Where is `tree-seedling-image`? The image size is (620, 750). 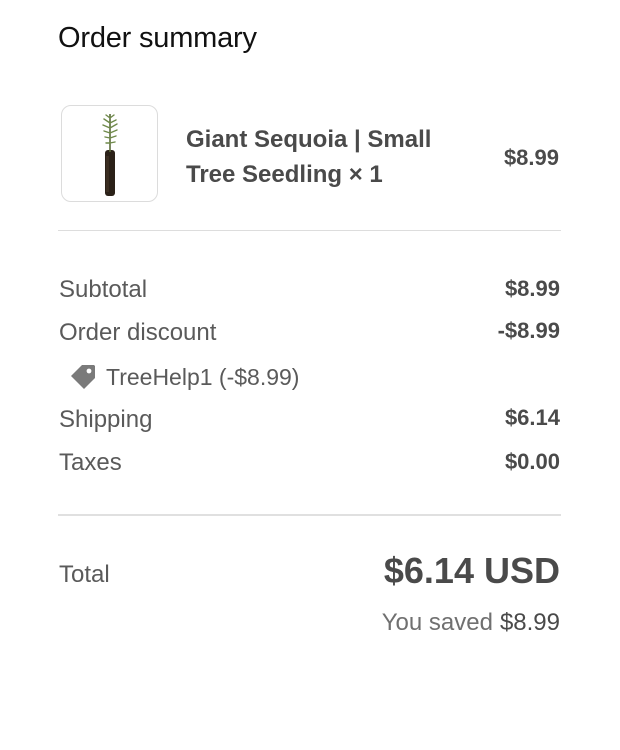 tree-seedling-image is located at coordinates (110, 155).